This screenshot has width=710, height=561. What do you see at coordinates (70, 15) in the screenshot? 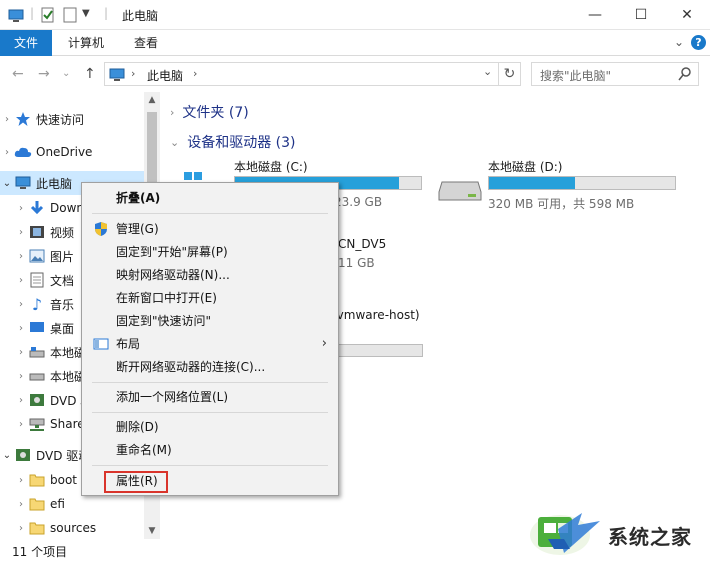
I see `new-folder-icon` at bounding box center [70, 15].